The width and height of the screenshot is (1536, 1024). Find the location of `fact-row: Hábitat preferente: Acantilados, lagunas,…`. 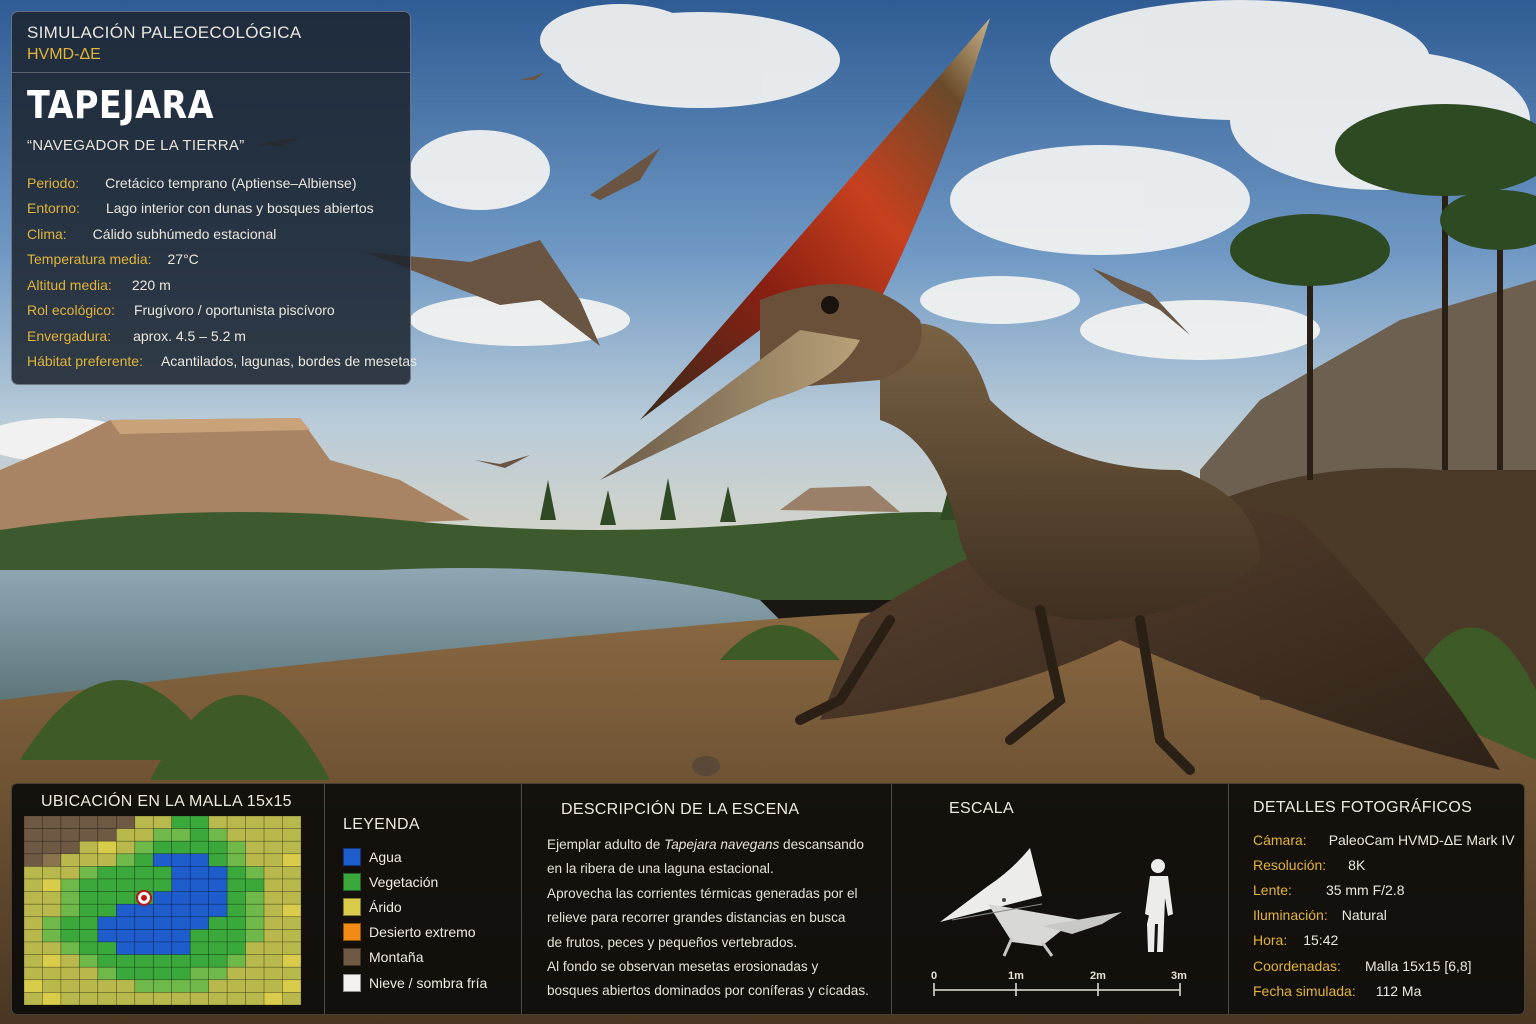

fact-row: Hábitat preferente: Acantilados, lagunas,… is located at coordinates (222, 362).